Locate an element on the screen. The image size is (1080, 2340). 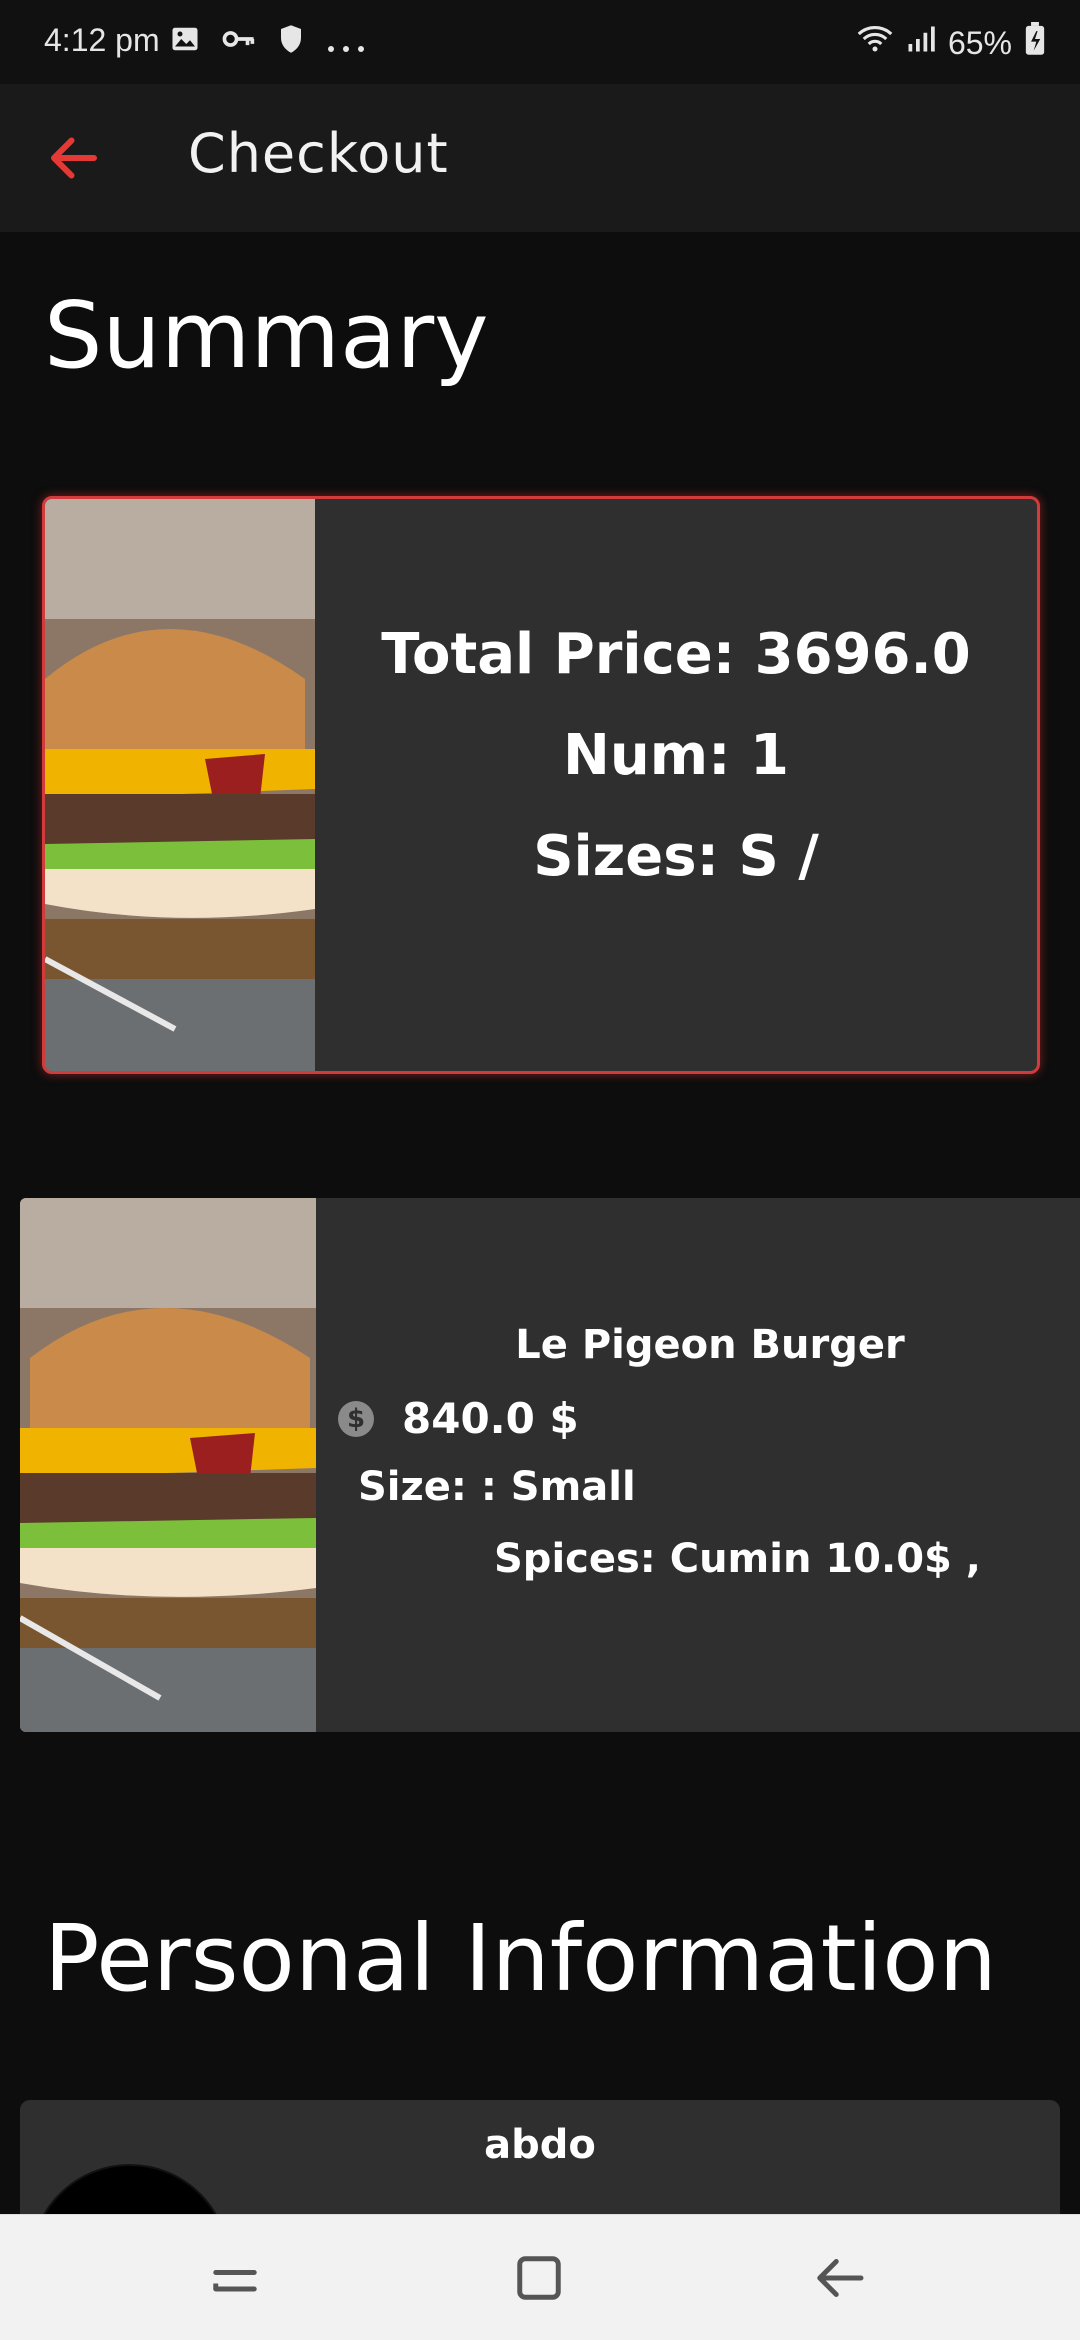
wifi-icon is located at coordinates (875, 43).